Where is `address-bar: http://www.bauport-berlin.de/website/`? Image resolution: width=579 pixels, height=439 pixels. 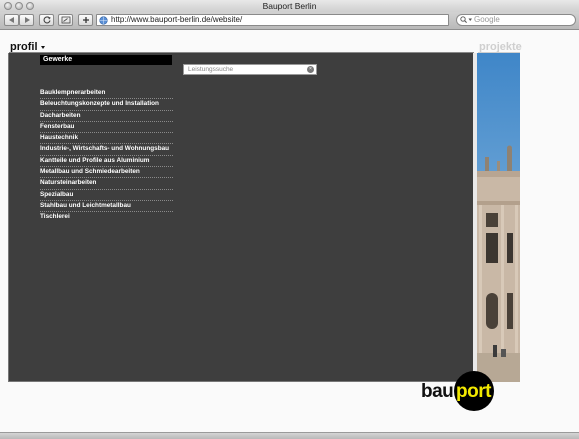 address-bar: http://www.bauport-berlin.de/website/ is located at coordinates (272, 20).